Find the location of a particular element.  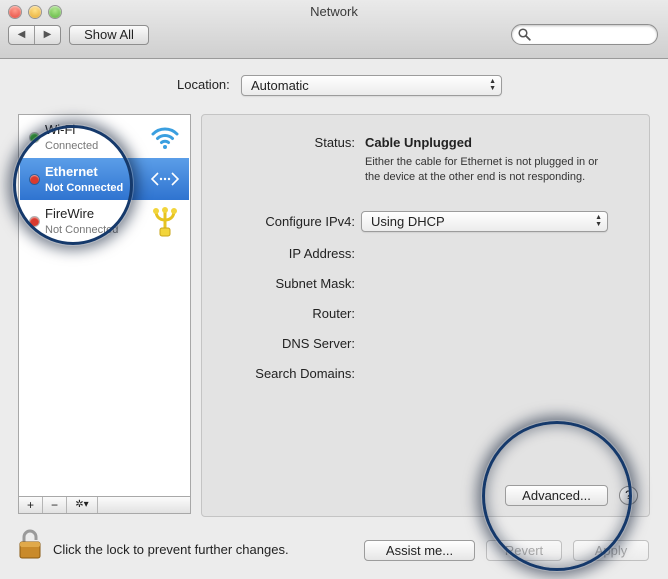

dns-server-label: DNS Server: is located at coordinates (318, 343).